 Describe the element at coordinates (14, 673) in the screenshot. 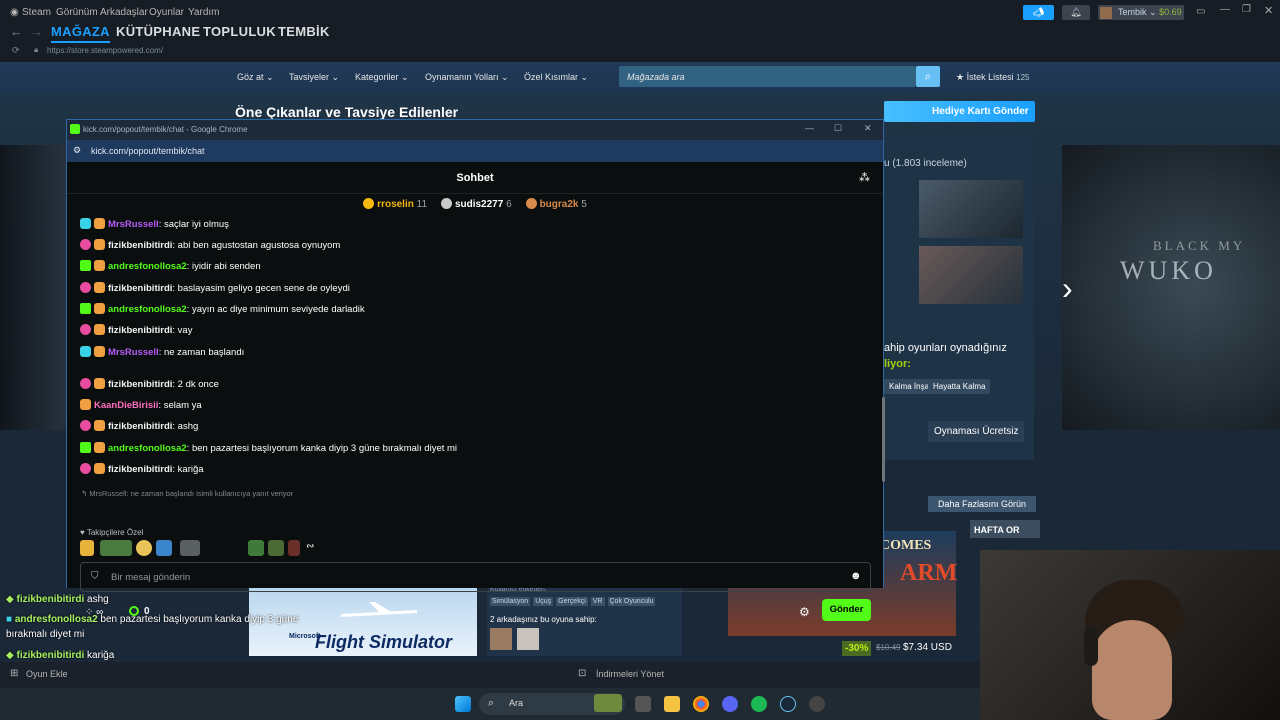

I see `add-game-icon: ⊞` at that location.